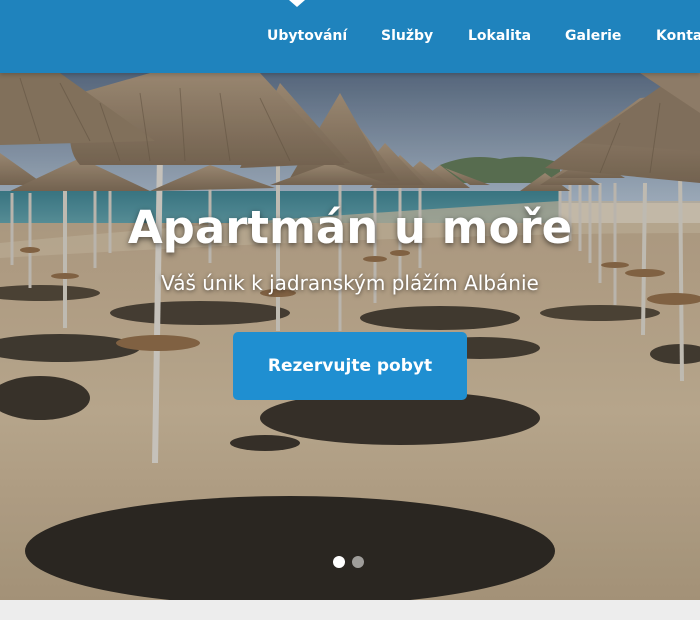 The width and height of the screenshot is (700, 620). Describe the element at coordinates (297, 3) in the screenshot. I see `active-caret-indicator` at that location.